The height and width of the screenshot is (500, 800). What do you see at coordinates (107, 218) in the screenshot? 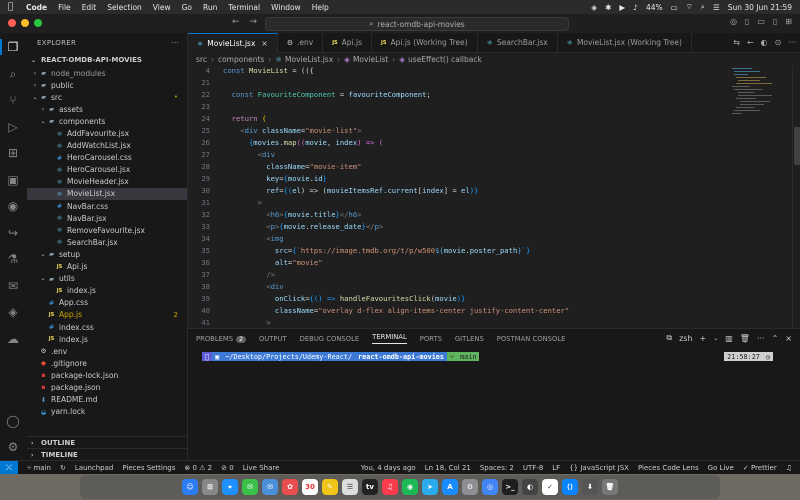
I see `tree-file: ⚛ NavBar.jsx` at bounding box center [107, 218].